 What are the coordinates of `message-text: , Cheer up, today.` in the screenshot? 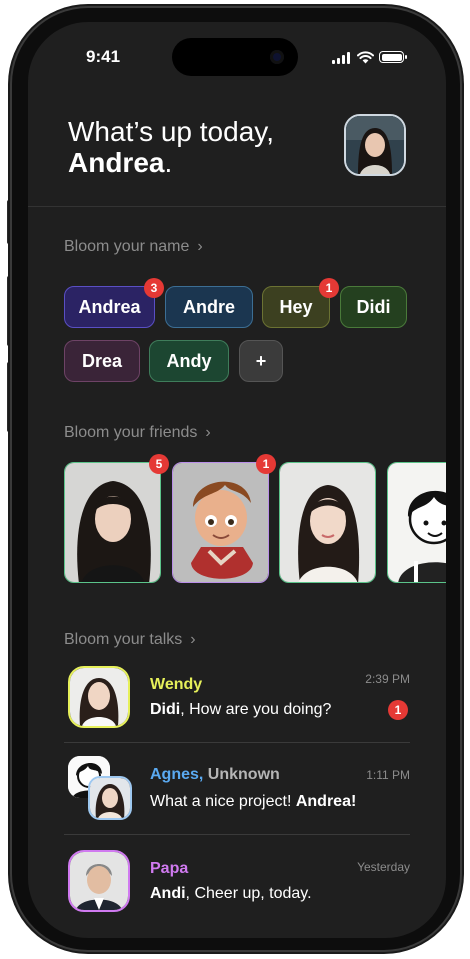 It's located at (248, 893).